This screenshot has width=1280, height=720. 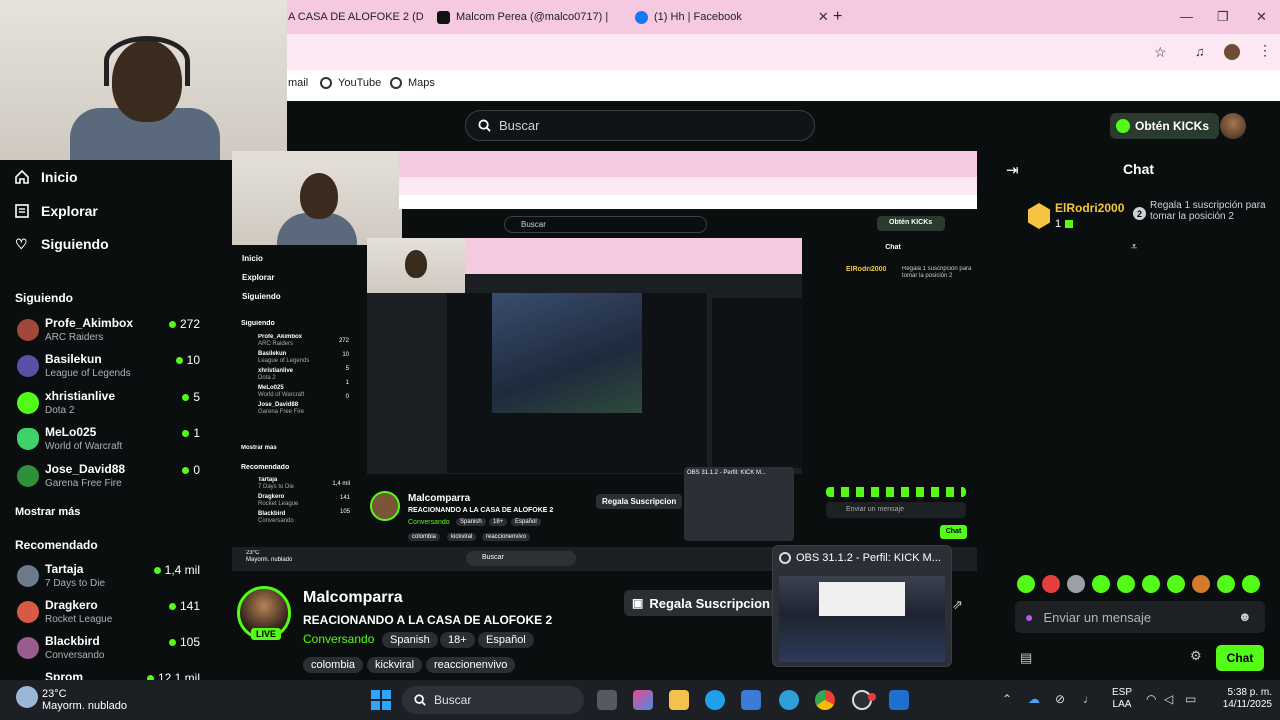 I want to click on start-tile, so click(x=386, y=705).